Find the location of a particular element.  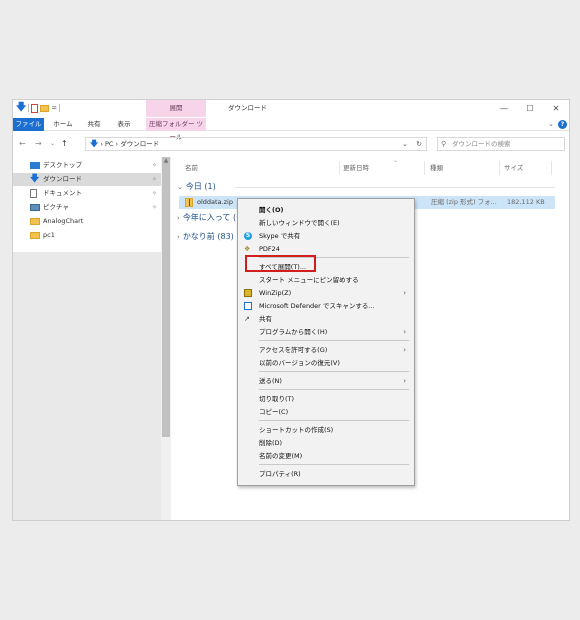

menu-item-open-with: プログラムから開く(H) › is located at coordinates (326, 332).